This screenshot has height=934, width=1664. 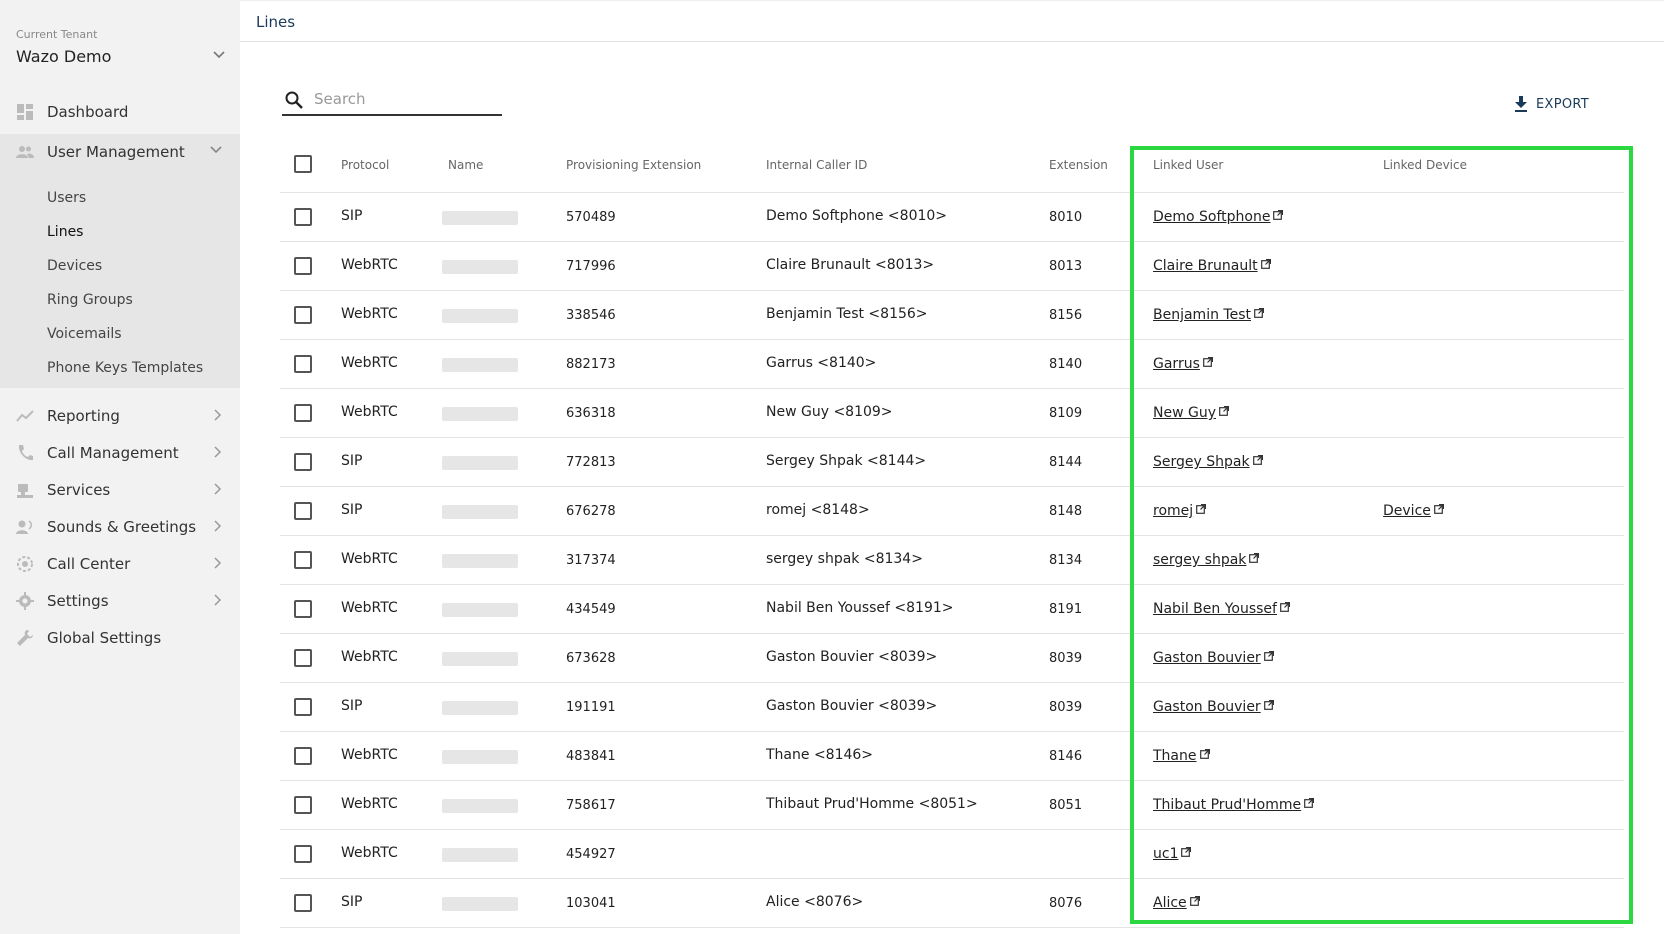 I want to click on sidebar-item-call-center: Call Center, so click(x=120, y=564).